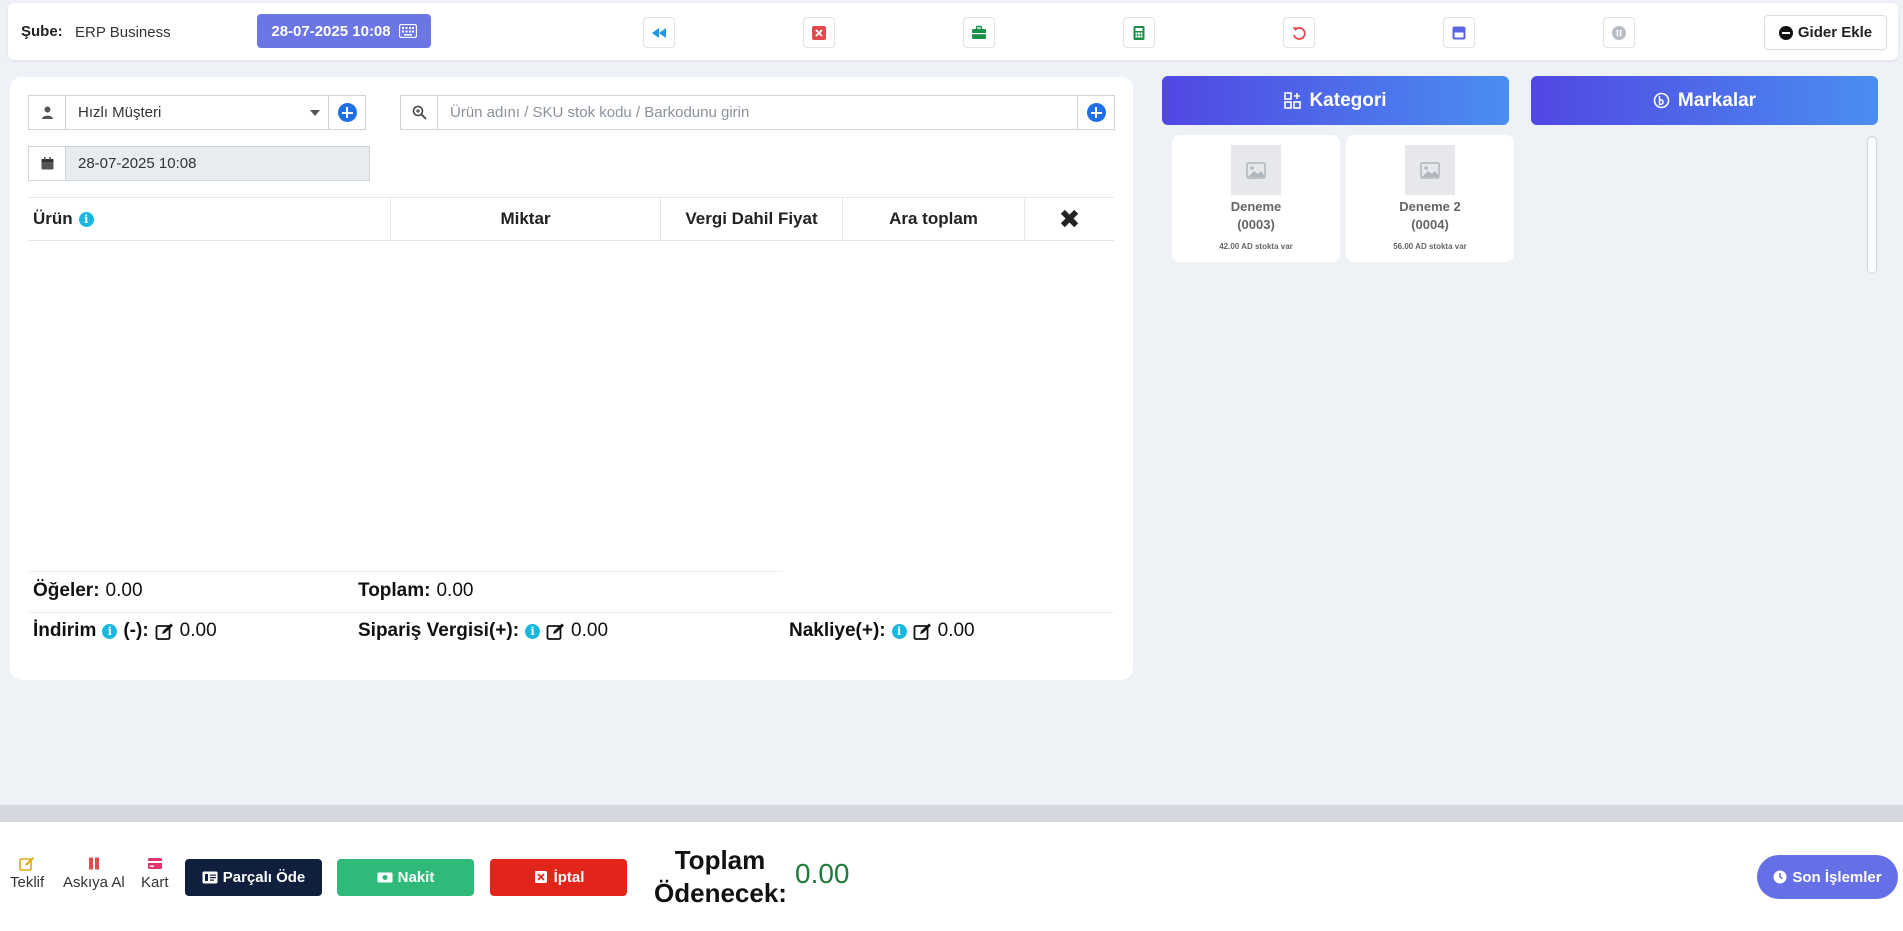 The image size is (1903, 931). What do you see at coordinates (124, 590) in the screenshot?
I see `items-value: 0.00` at bounding box center [124, 590].